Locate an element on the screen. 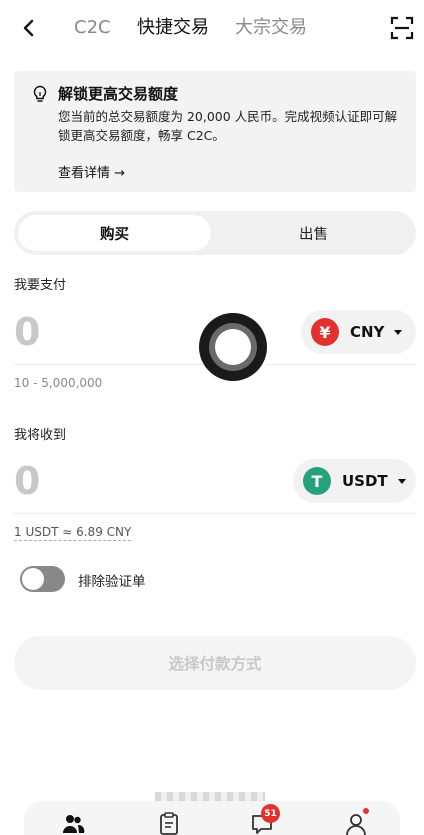 This screenshot has width=424, height=835. cny-icon: ¥ is located at coordinates (325, 332).